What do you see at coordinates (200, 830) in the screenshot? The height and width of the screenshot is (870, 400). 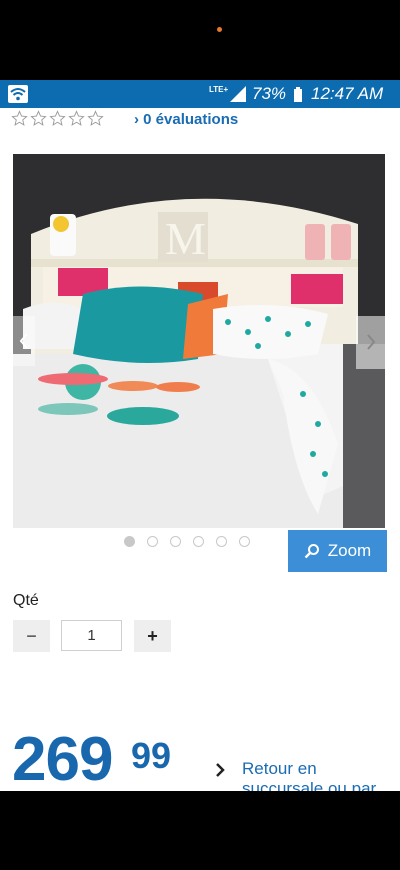 I see `system-bottom-area` at bounding box center [200, 830].